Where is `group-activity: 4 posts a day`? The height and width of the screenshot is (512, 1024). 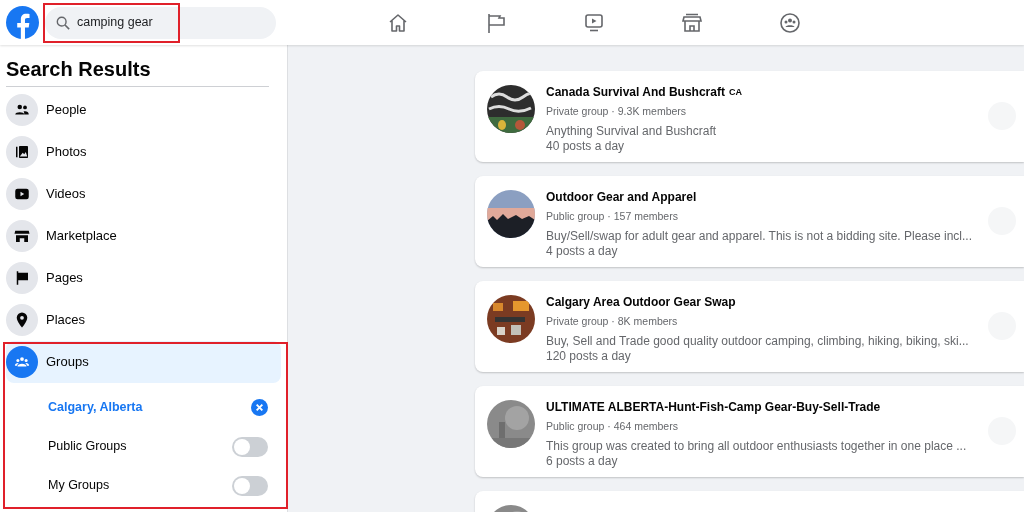
group-activity: 4 posts a day is located at coordinates (582, 251).